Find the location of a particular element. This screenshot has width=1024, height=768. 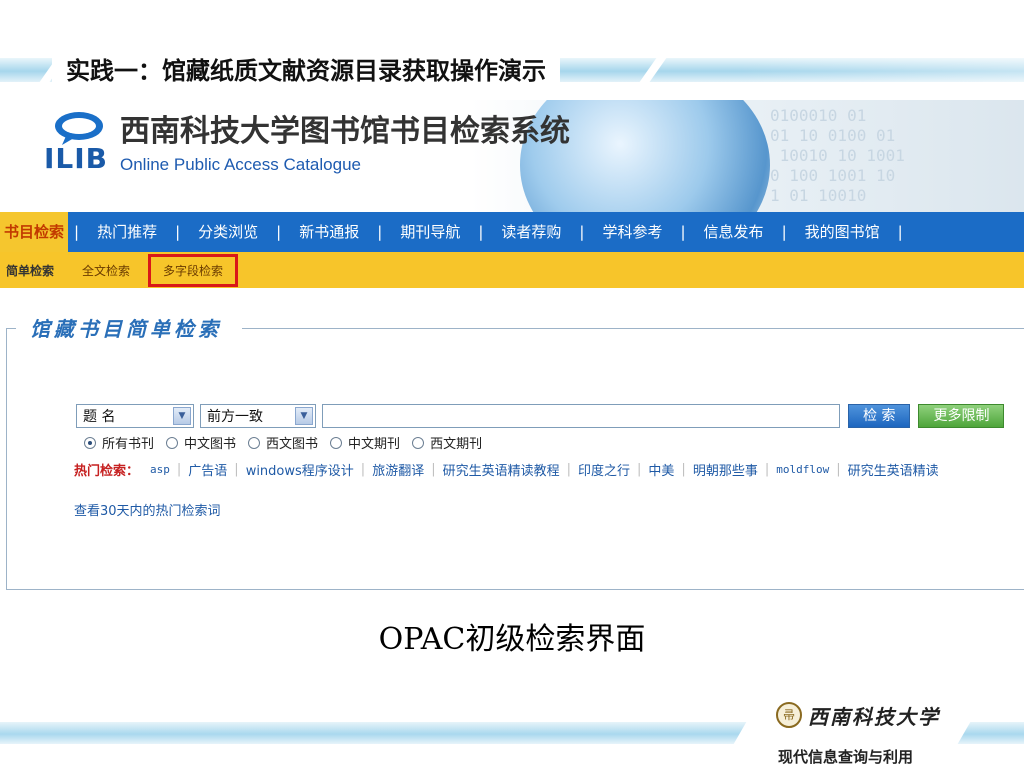

scope-radio-group: 所有书刊 中文图书 西文图书 中文期刊 西文期刊 is located at coordinates (285, 442).